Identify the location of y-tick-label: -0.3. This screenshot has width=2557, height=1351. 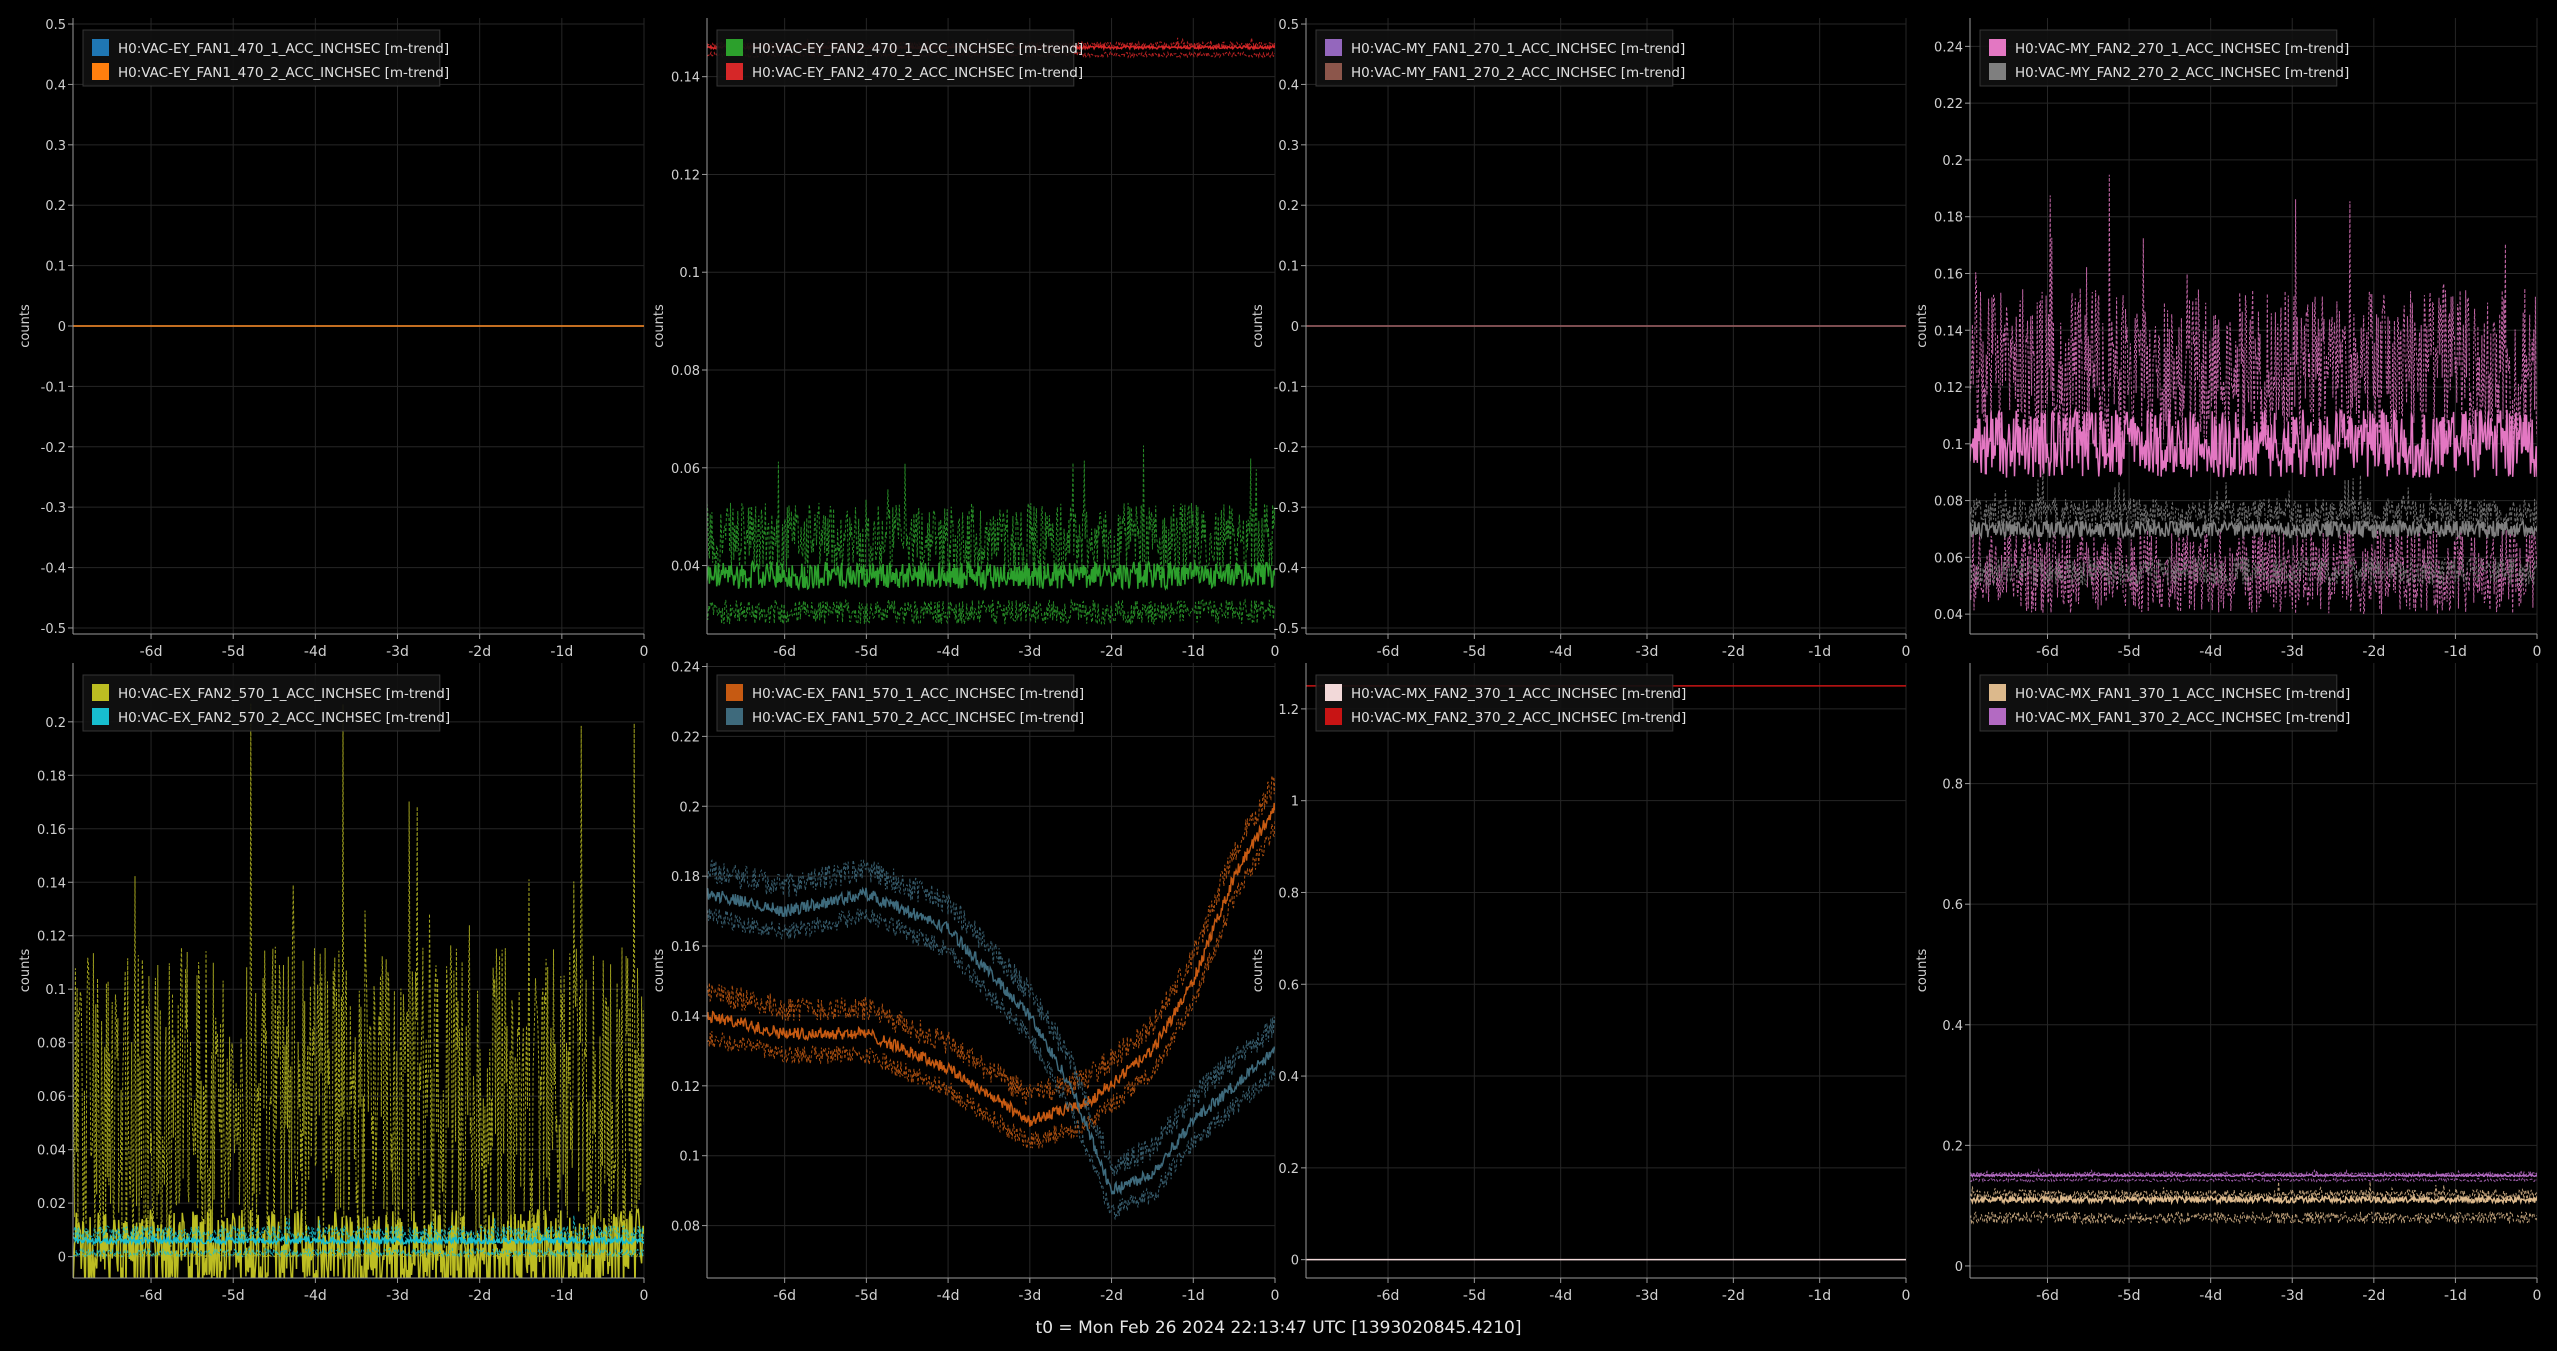
(53, 508).